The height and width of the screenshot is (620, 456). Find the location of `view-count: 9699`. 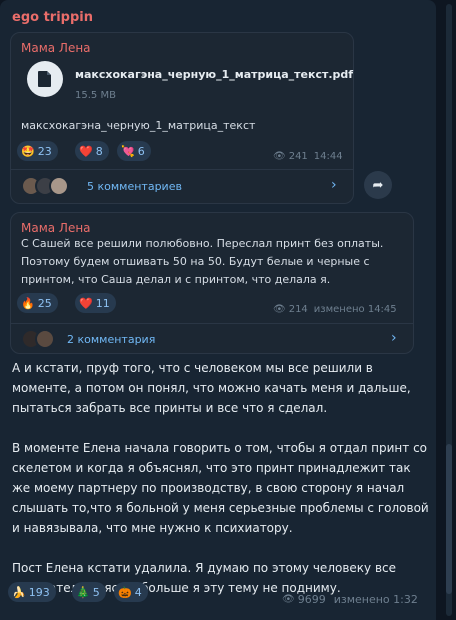

view-count: 9699 is located at coordinates (311, 599).